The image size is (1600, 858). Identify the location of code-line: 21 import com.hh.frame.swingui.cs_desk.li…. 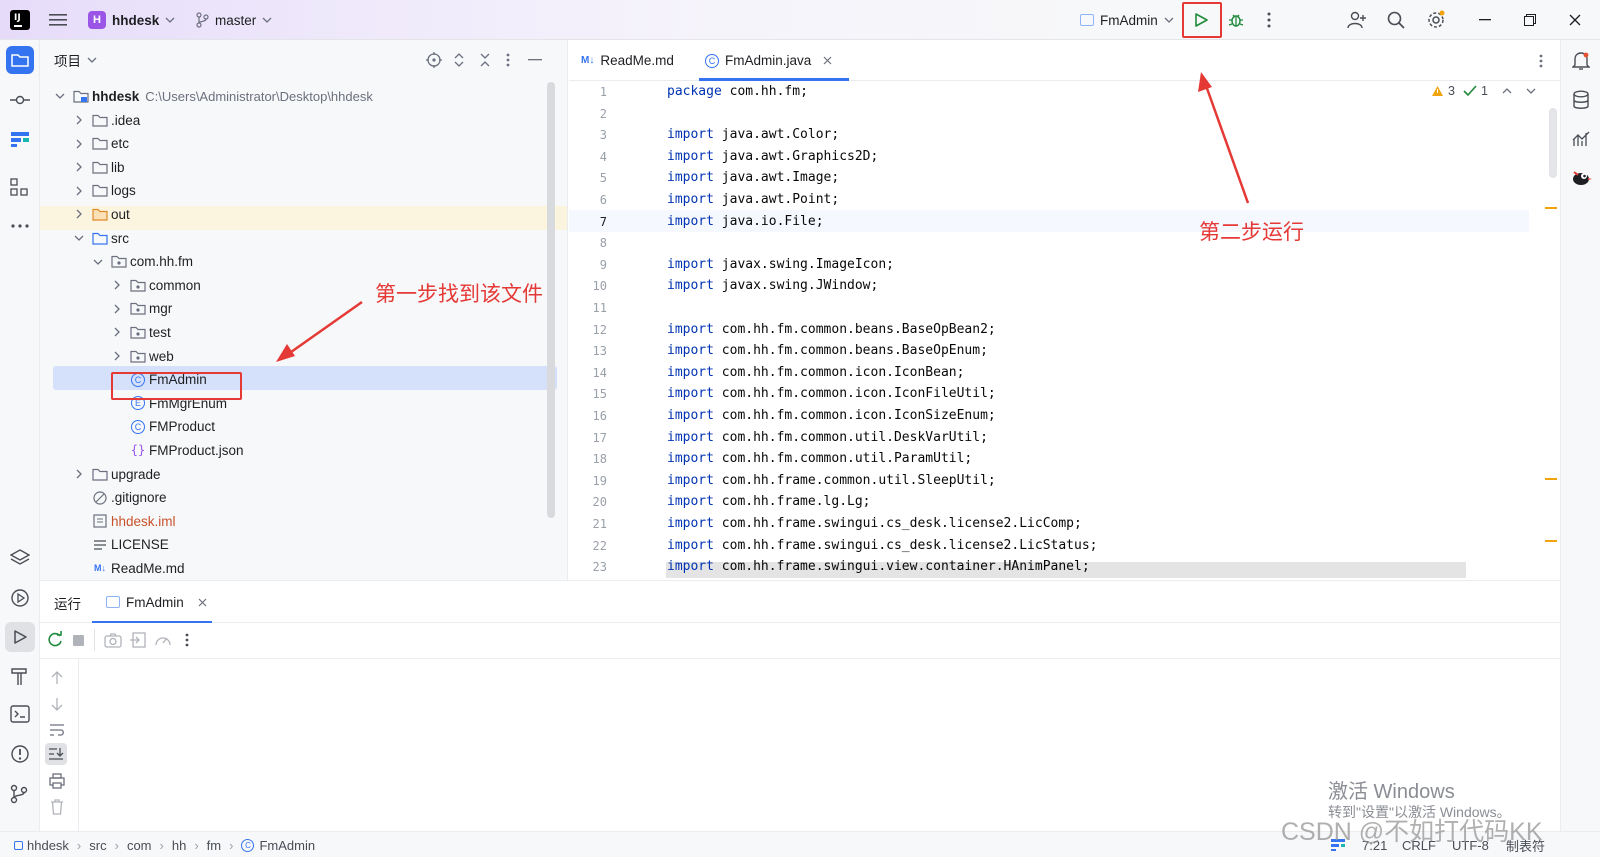
(1064, 524).